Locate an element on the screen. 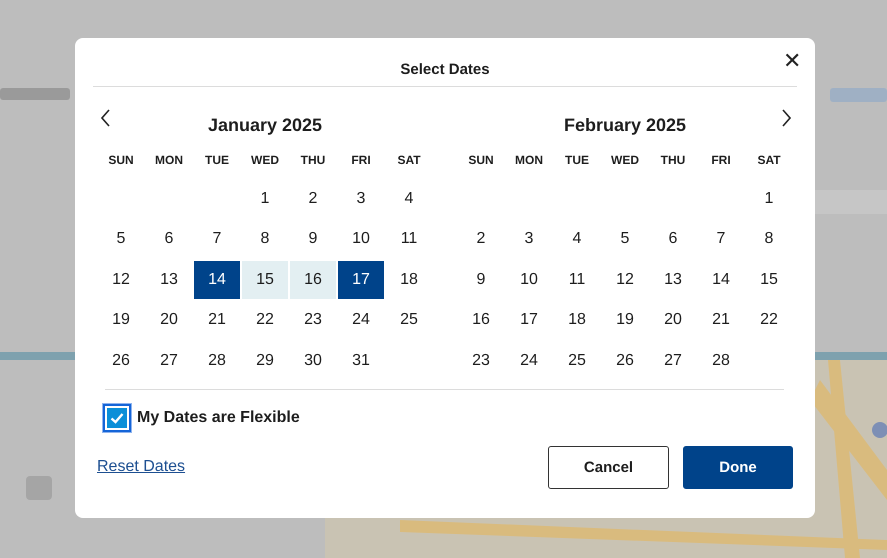 The image size is (887, 558). month-title: January 2025 is located at coordinates (265, 126).